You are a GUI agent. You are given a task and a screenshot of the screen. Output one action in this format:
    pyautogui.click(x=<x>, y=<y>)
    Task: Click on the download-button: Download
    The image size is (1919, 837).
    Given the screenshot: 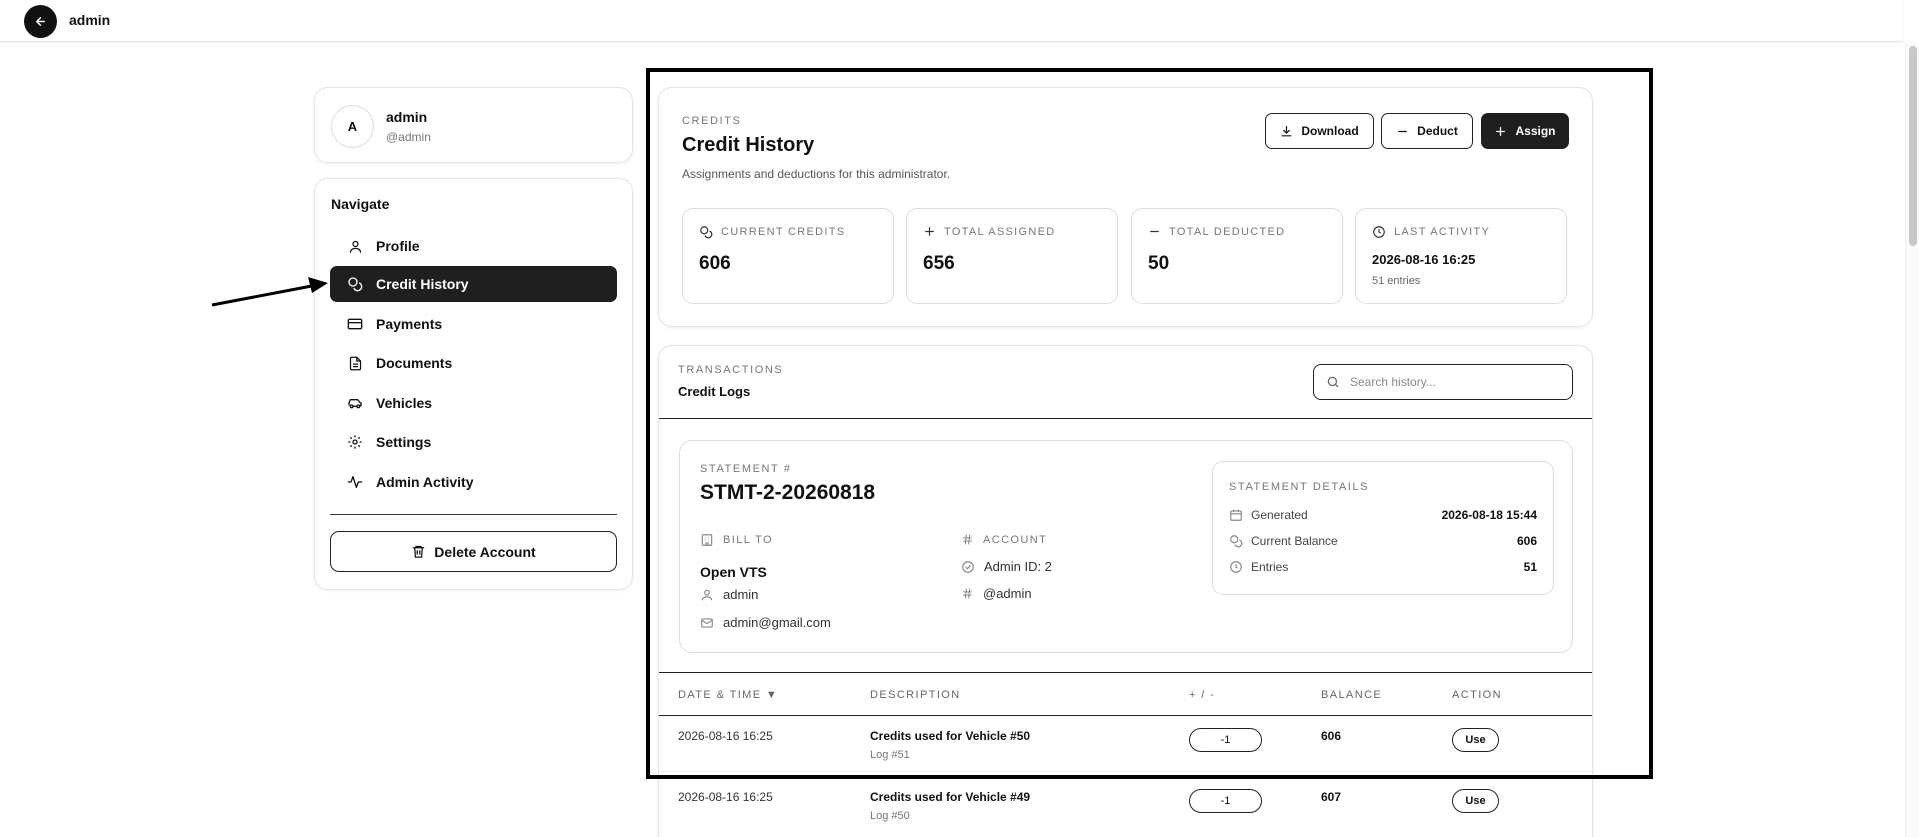 What is the action you would take?
    pyautogui.click(x=1319, y=131)
    